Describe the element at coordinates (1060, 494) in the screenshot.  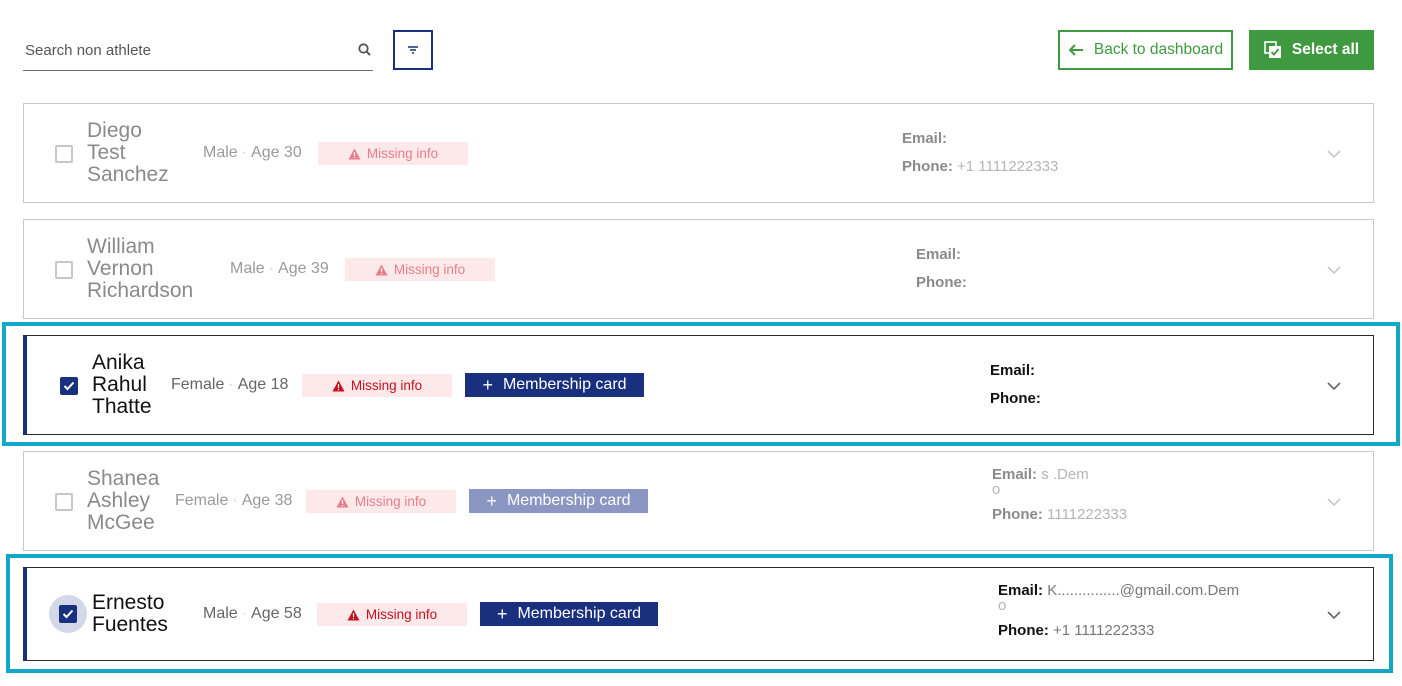
I see `contact-info: Email: s .Dem o Phone: 1111222333` at that location.